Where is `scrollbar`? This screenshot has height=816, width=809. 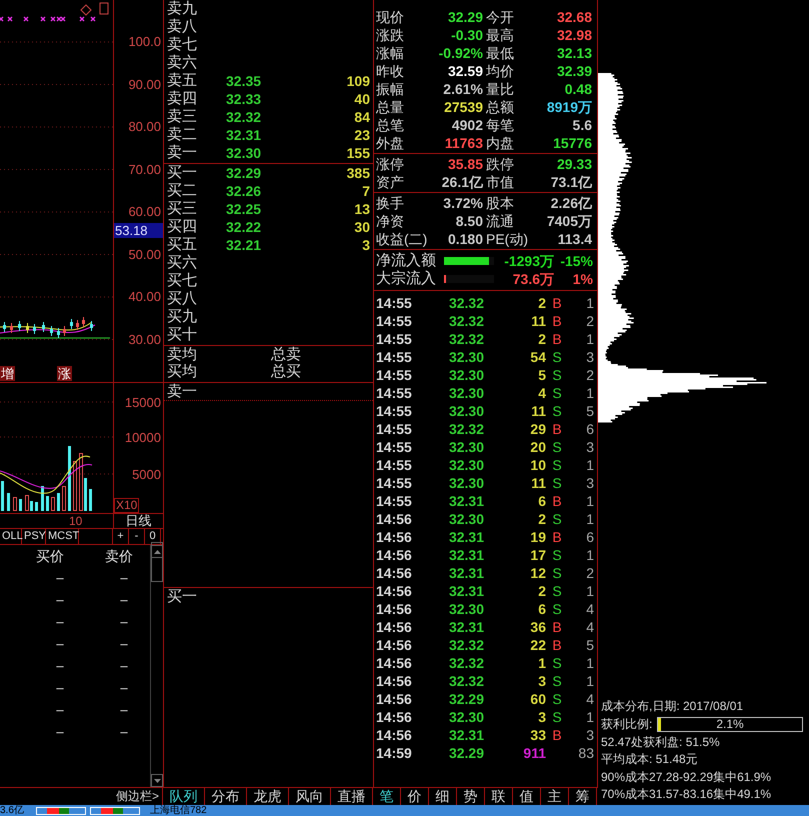 scrollbar is located at coordinates (156, 666).